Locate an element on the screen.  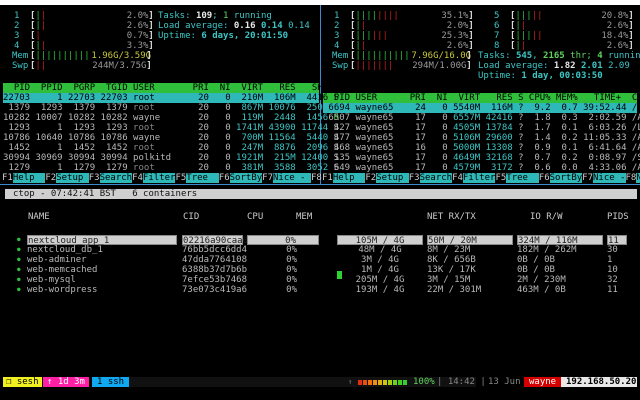
cell-pri: 17 is located at coordinates (415, 168).